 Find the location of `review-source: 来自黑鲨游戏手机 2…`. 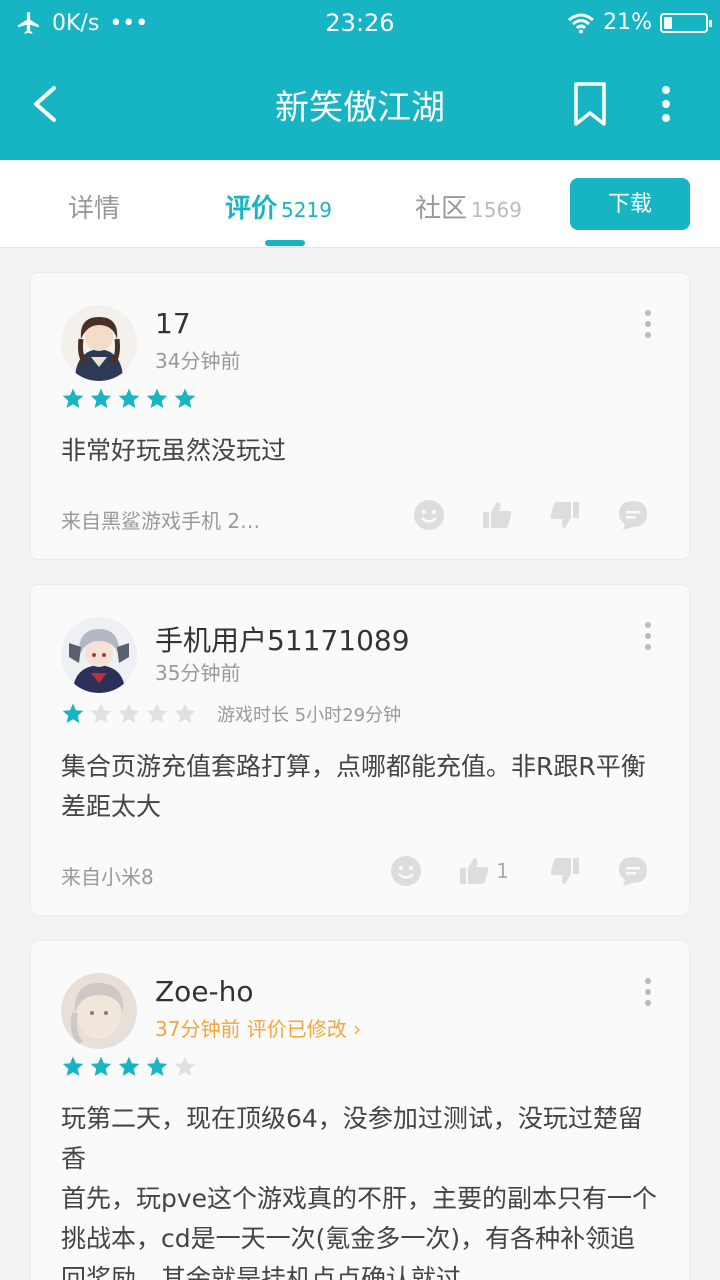

review-source: 来自黑鲨游戏手机 2… is located at coordinates (161, 521).